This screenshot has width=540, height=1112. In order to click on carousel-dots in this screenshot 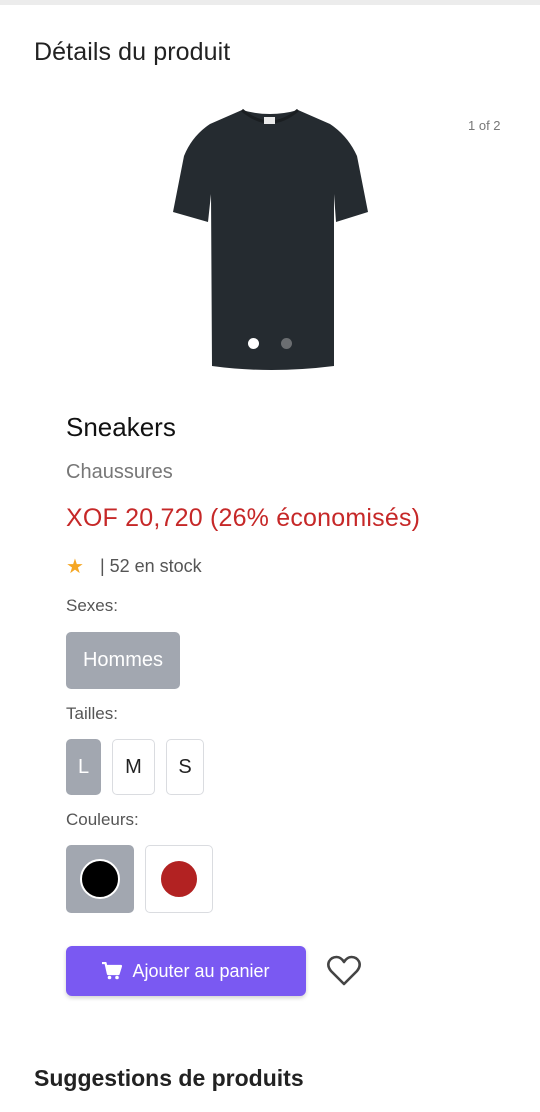, I will do `click(270, 343)`.